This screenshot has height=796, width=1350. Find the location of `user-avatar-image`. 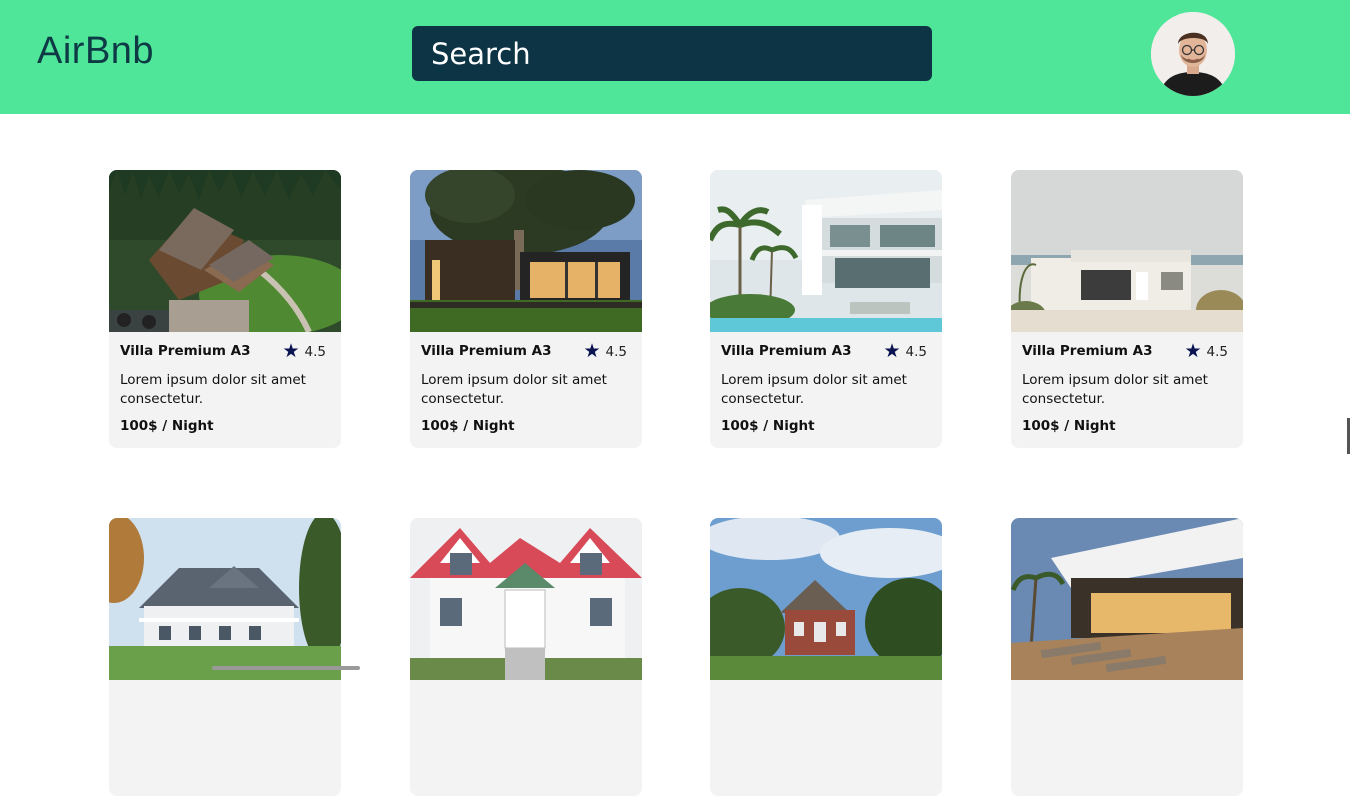

user-avatar-image is located at coordinates (1193, 54).